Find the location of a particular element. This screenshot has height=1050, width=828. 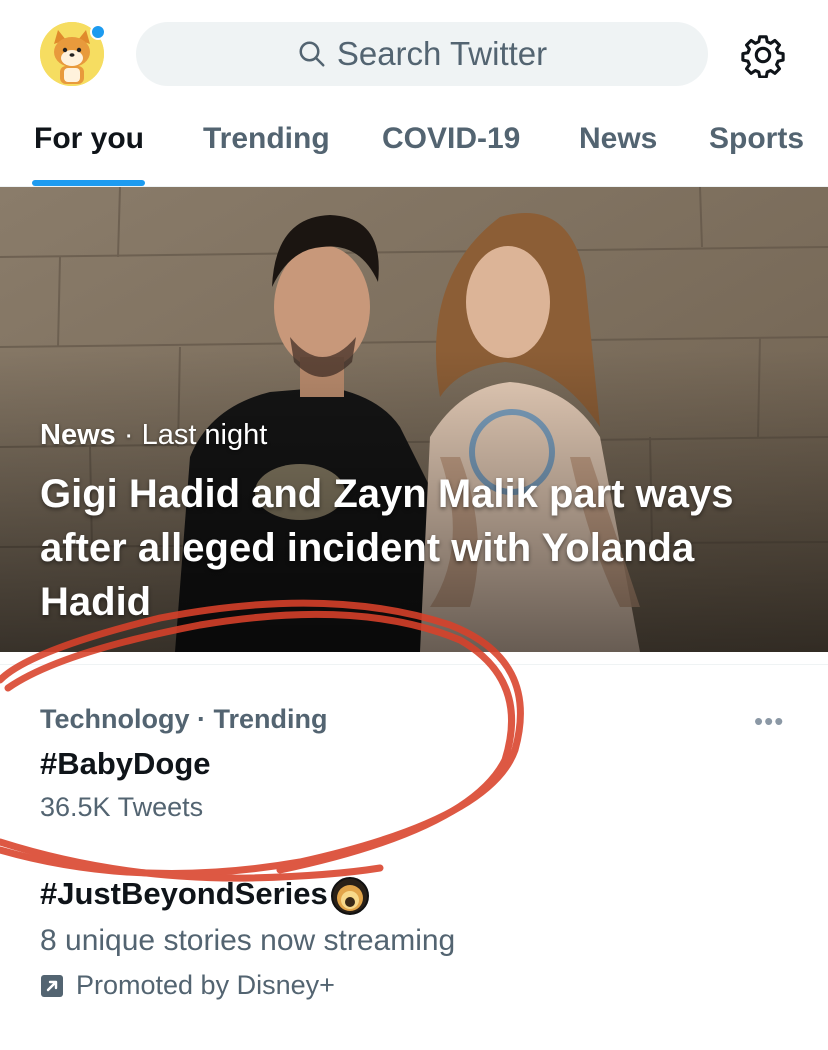

promoted-name: #JustBeyondSeries is located at coordinates (184, 894).